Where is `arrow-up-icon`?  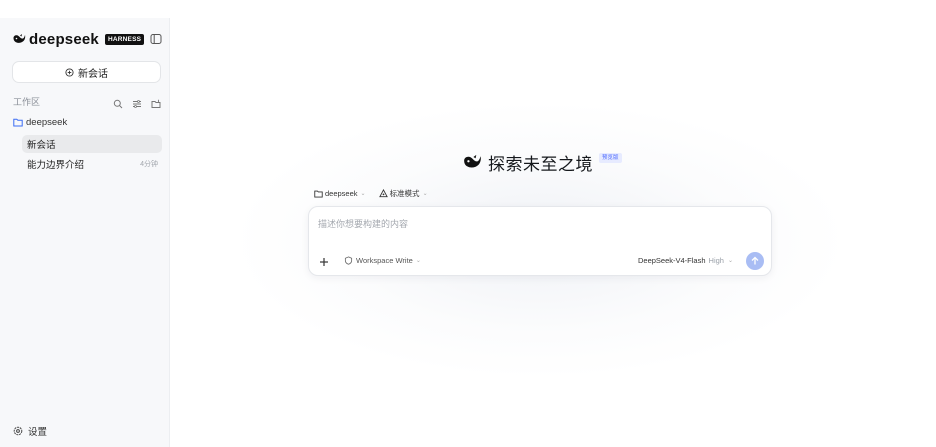 arrow-up-icon is located at coordinates (755, 260).